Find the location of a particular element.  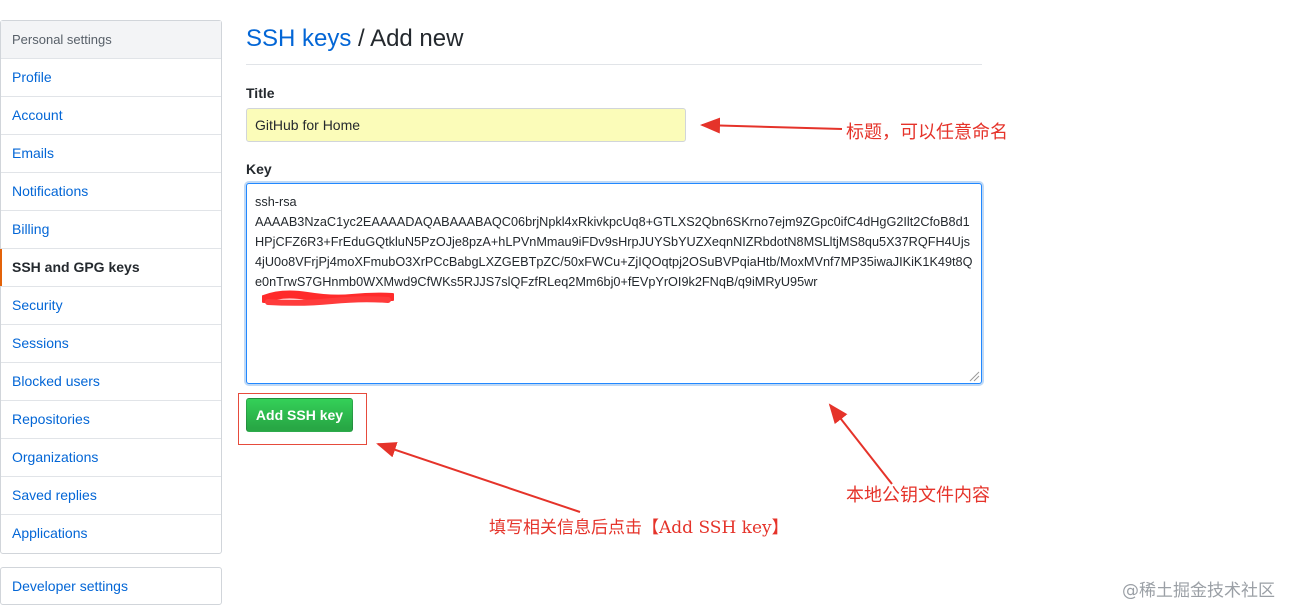

sidebar-header: Personal settings is located at coordinates (111, 40).